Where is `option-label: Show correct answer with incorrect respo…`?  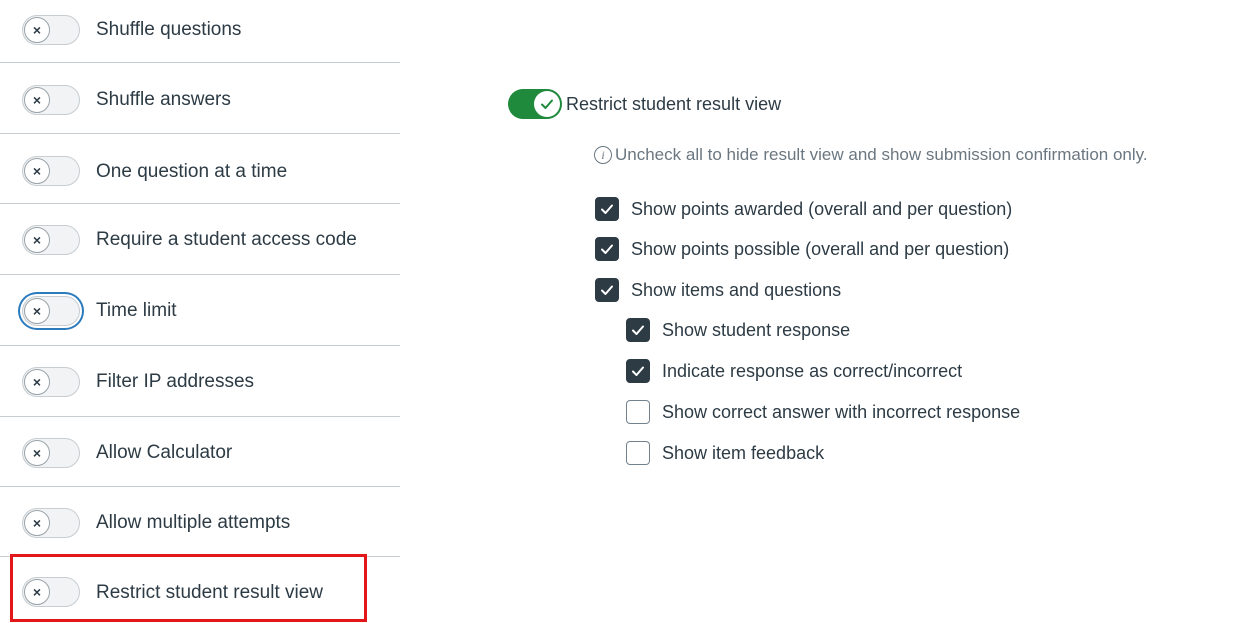 option-label: Show correct answer with incorrect respo… is located at coordinates (841, 411).